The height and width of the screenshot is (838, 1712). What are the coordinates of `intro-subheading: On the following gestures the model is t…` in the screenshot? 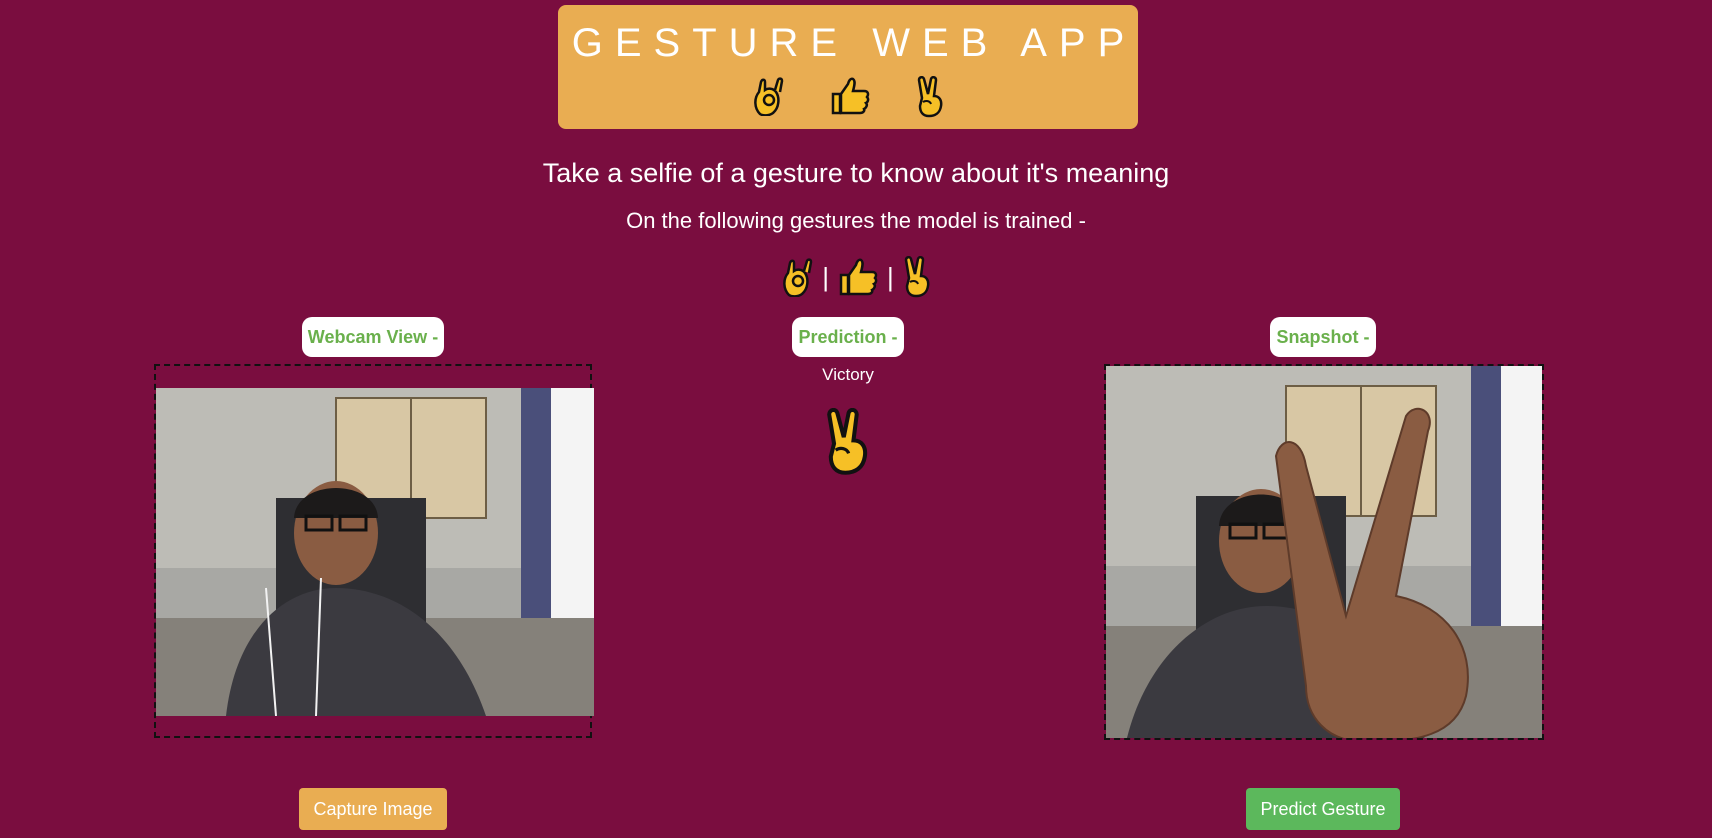 It's located at (856, 220).